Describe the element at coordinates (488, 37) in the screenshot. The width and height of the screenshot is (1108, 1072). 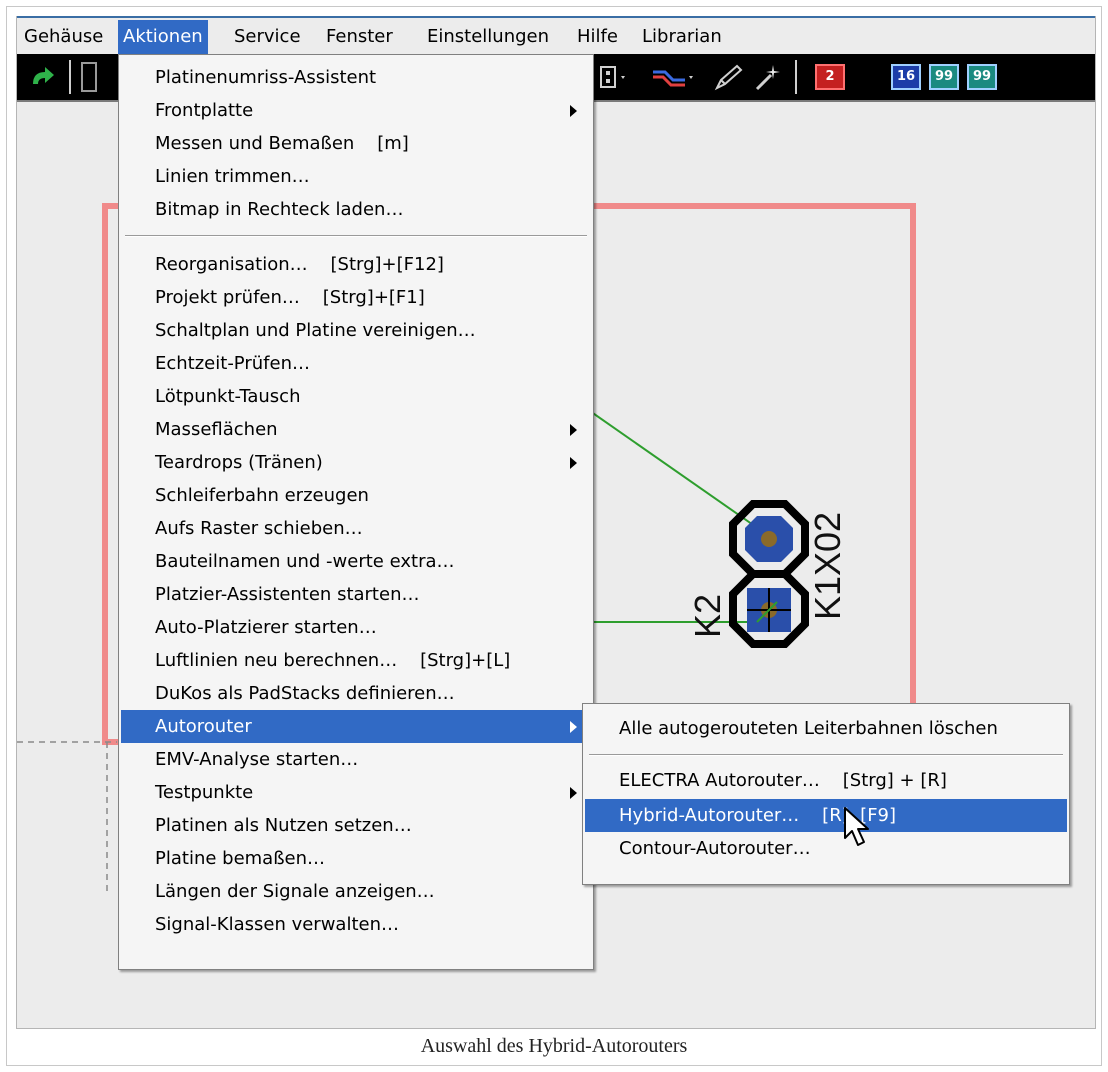
I see `menu-einstellungen: Einstellungen` at that location.